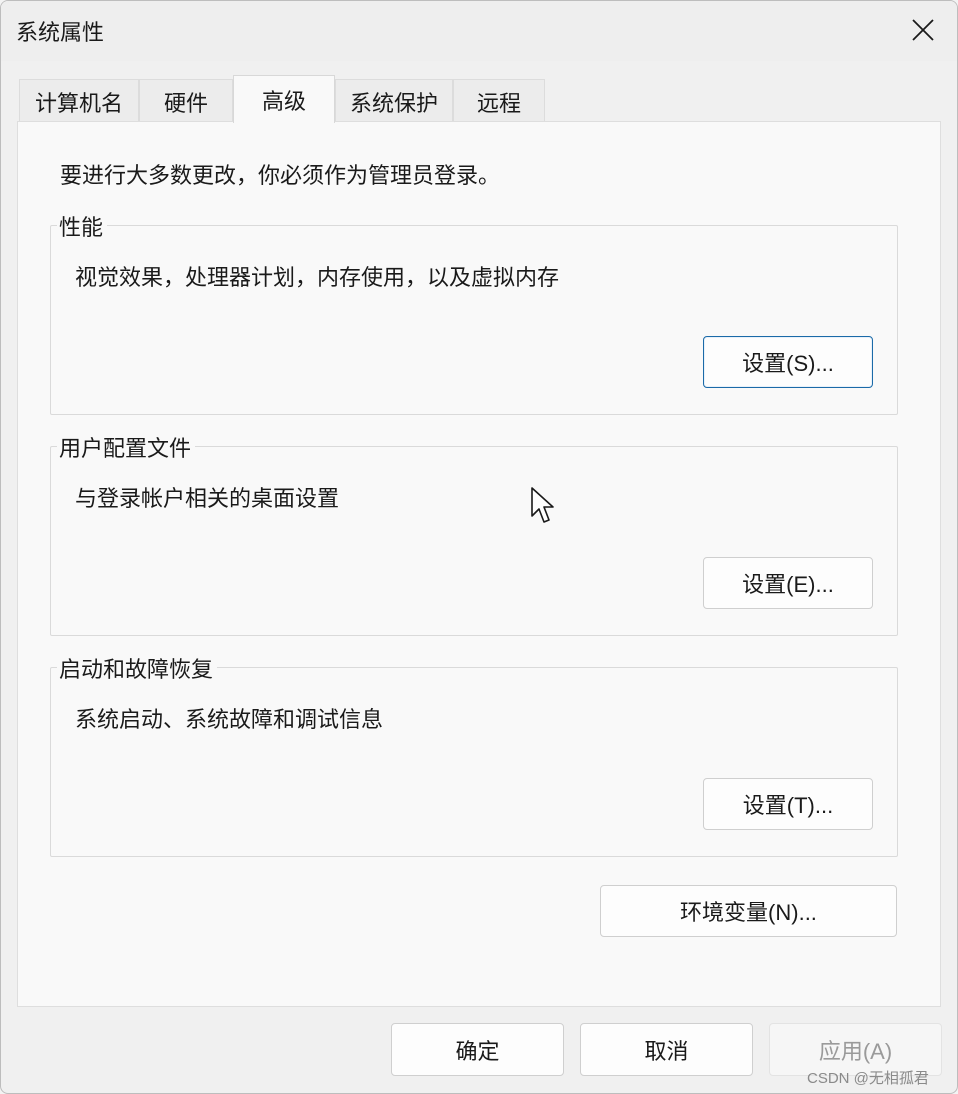 This screenshot has width=958, height=1094. What do you see at coordinates (186, 101) in the screenshot?
I see `tab-hardware: 硬件` at bounding box center [186, 101].